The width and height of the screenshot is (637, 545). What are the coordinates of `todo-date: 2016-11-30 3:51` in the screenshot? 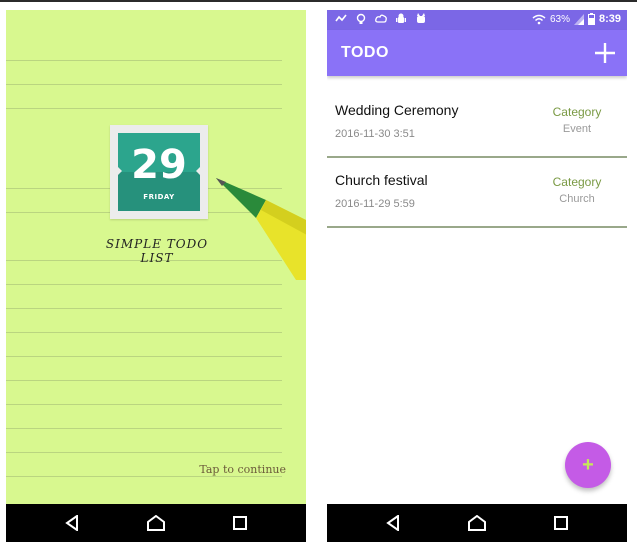 It's located at (375, 134).